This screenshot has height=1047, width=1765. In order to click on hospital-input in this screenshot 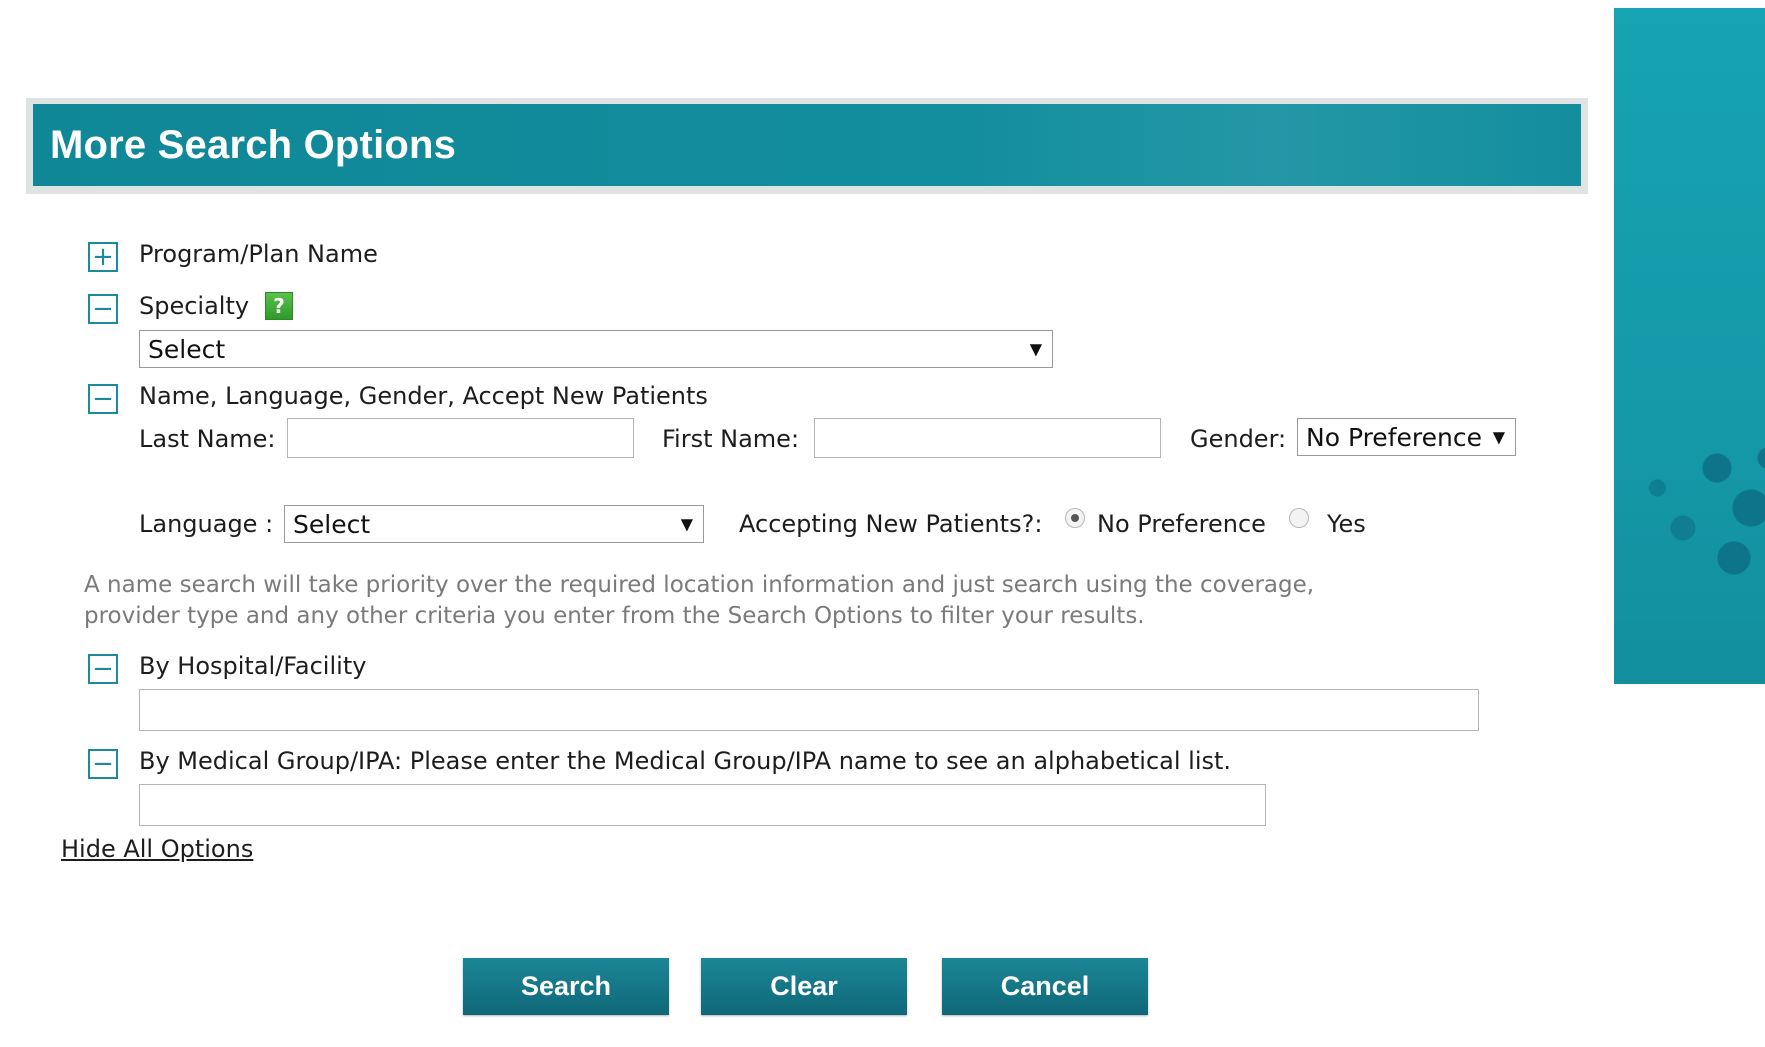, I will do `click(809, 710)`.